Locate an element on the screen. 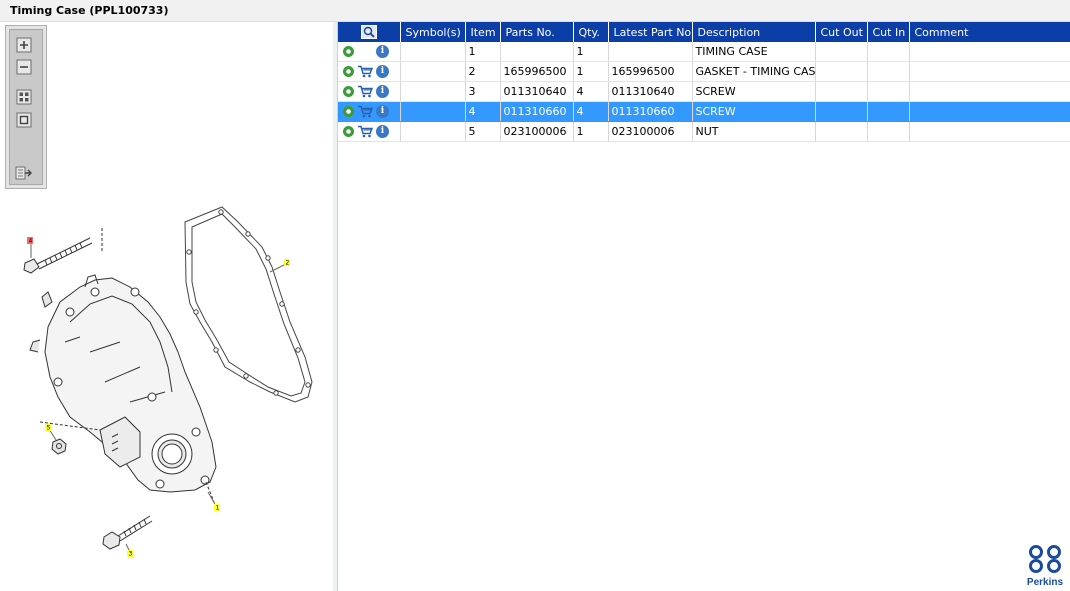 This screenshot has width=1070, height=591. cell-item: 4 is located at coordinates (483, 111).